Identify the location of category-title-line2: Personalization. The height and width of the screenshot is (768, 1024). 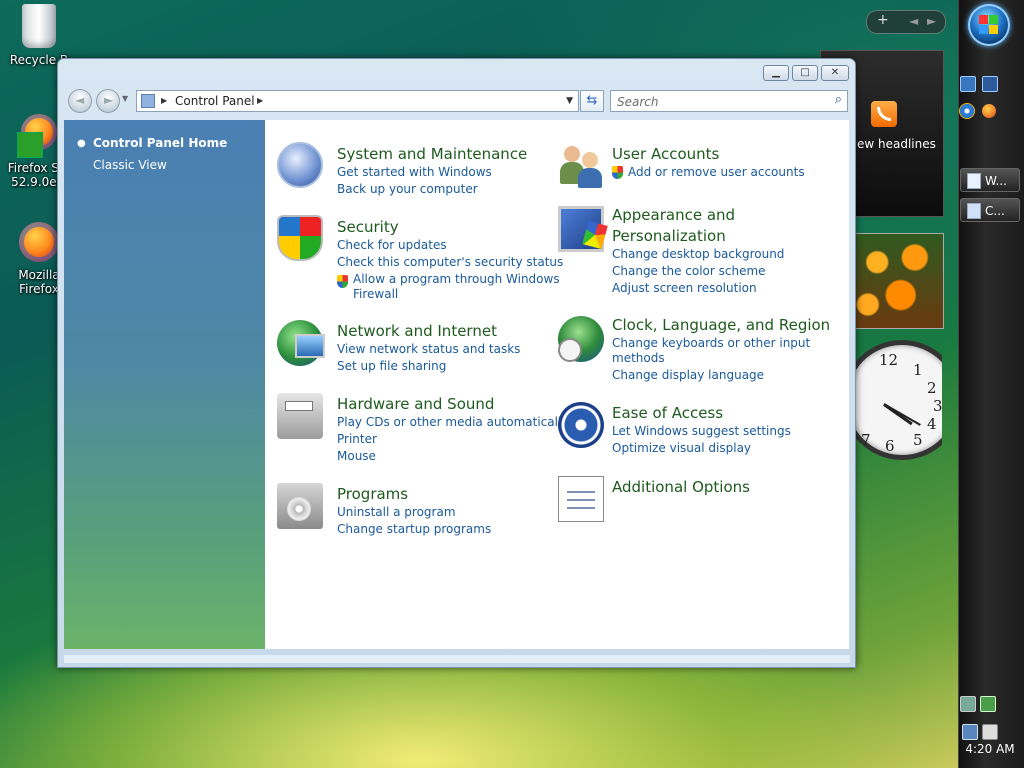
(669, 236).